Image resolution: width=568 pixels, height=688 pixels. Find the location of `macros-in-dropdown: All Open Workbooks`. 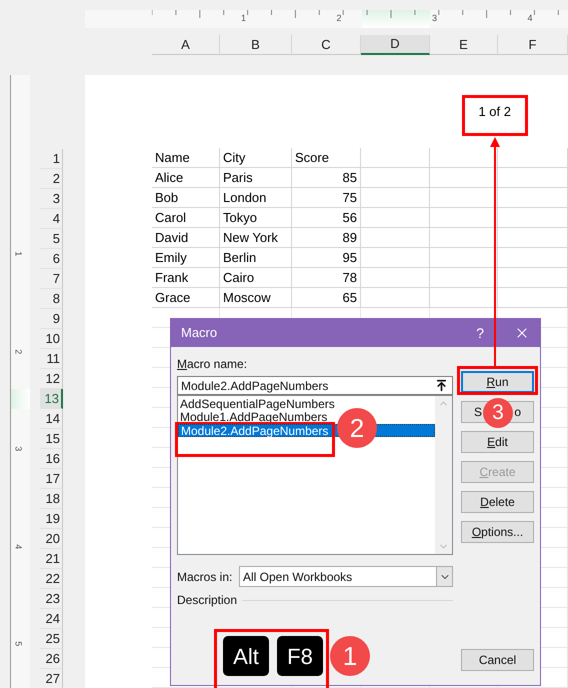

macros-in-dropdown: All Open Workbooks is located at coordinates (346, 576).